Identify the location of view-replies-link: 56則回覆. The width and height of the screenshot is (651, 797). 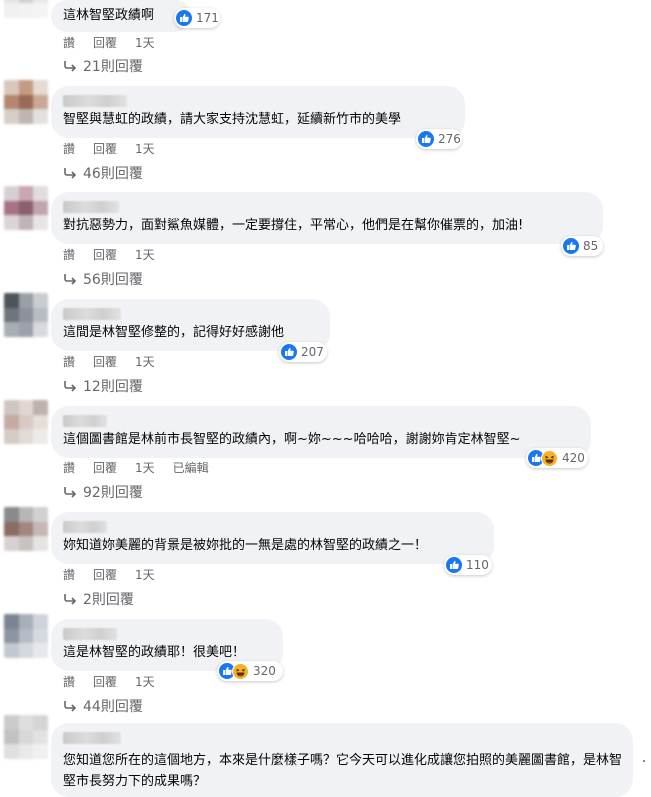
(103, 279).